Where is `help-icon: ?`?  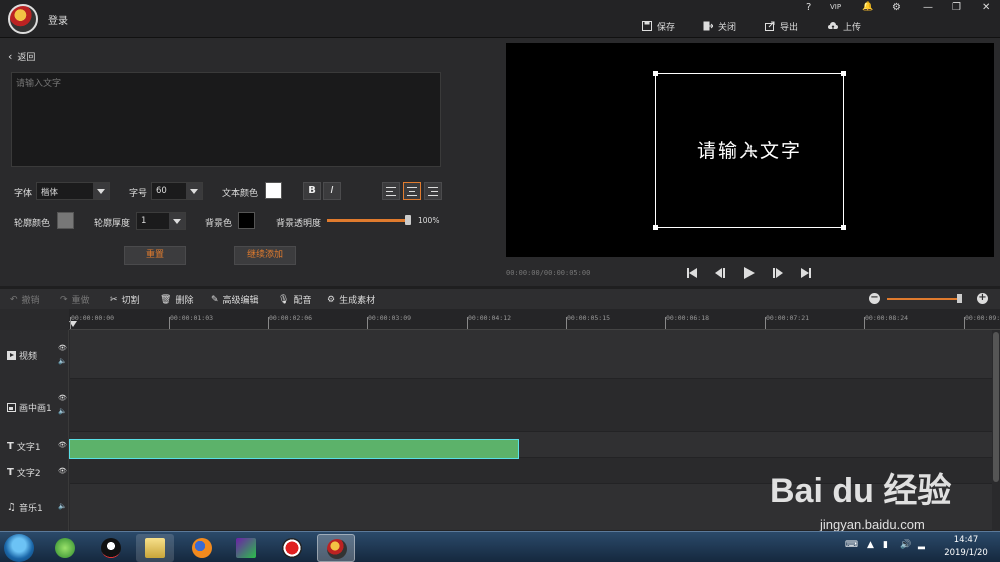 help-icon: ? is located at coordinates (808, 7).